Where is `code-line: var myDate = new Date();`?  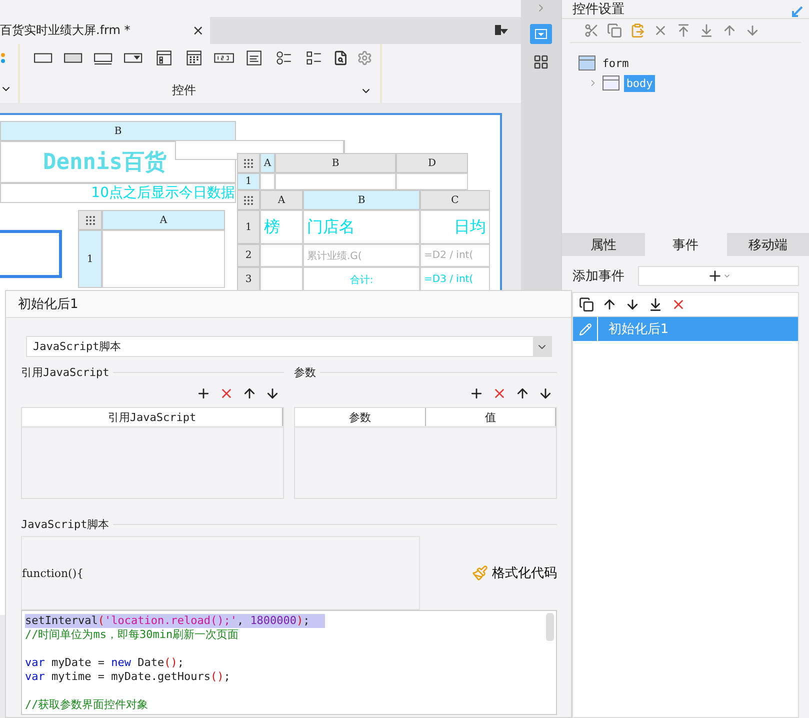 code-line: var myDate = new Date(); is located at coordinates (105, 663).